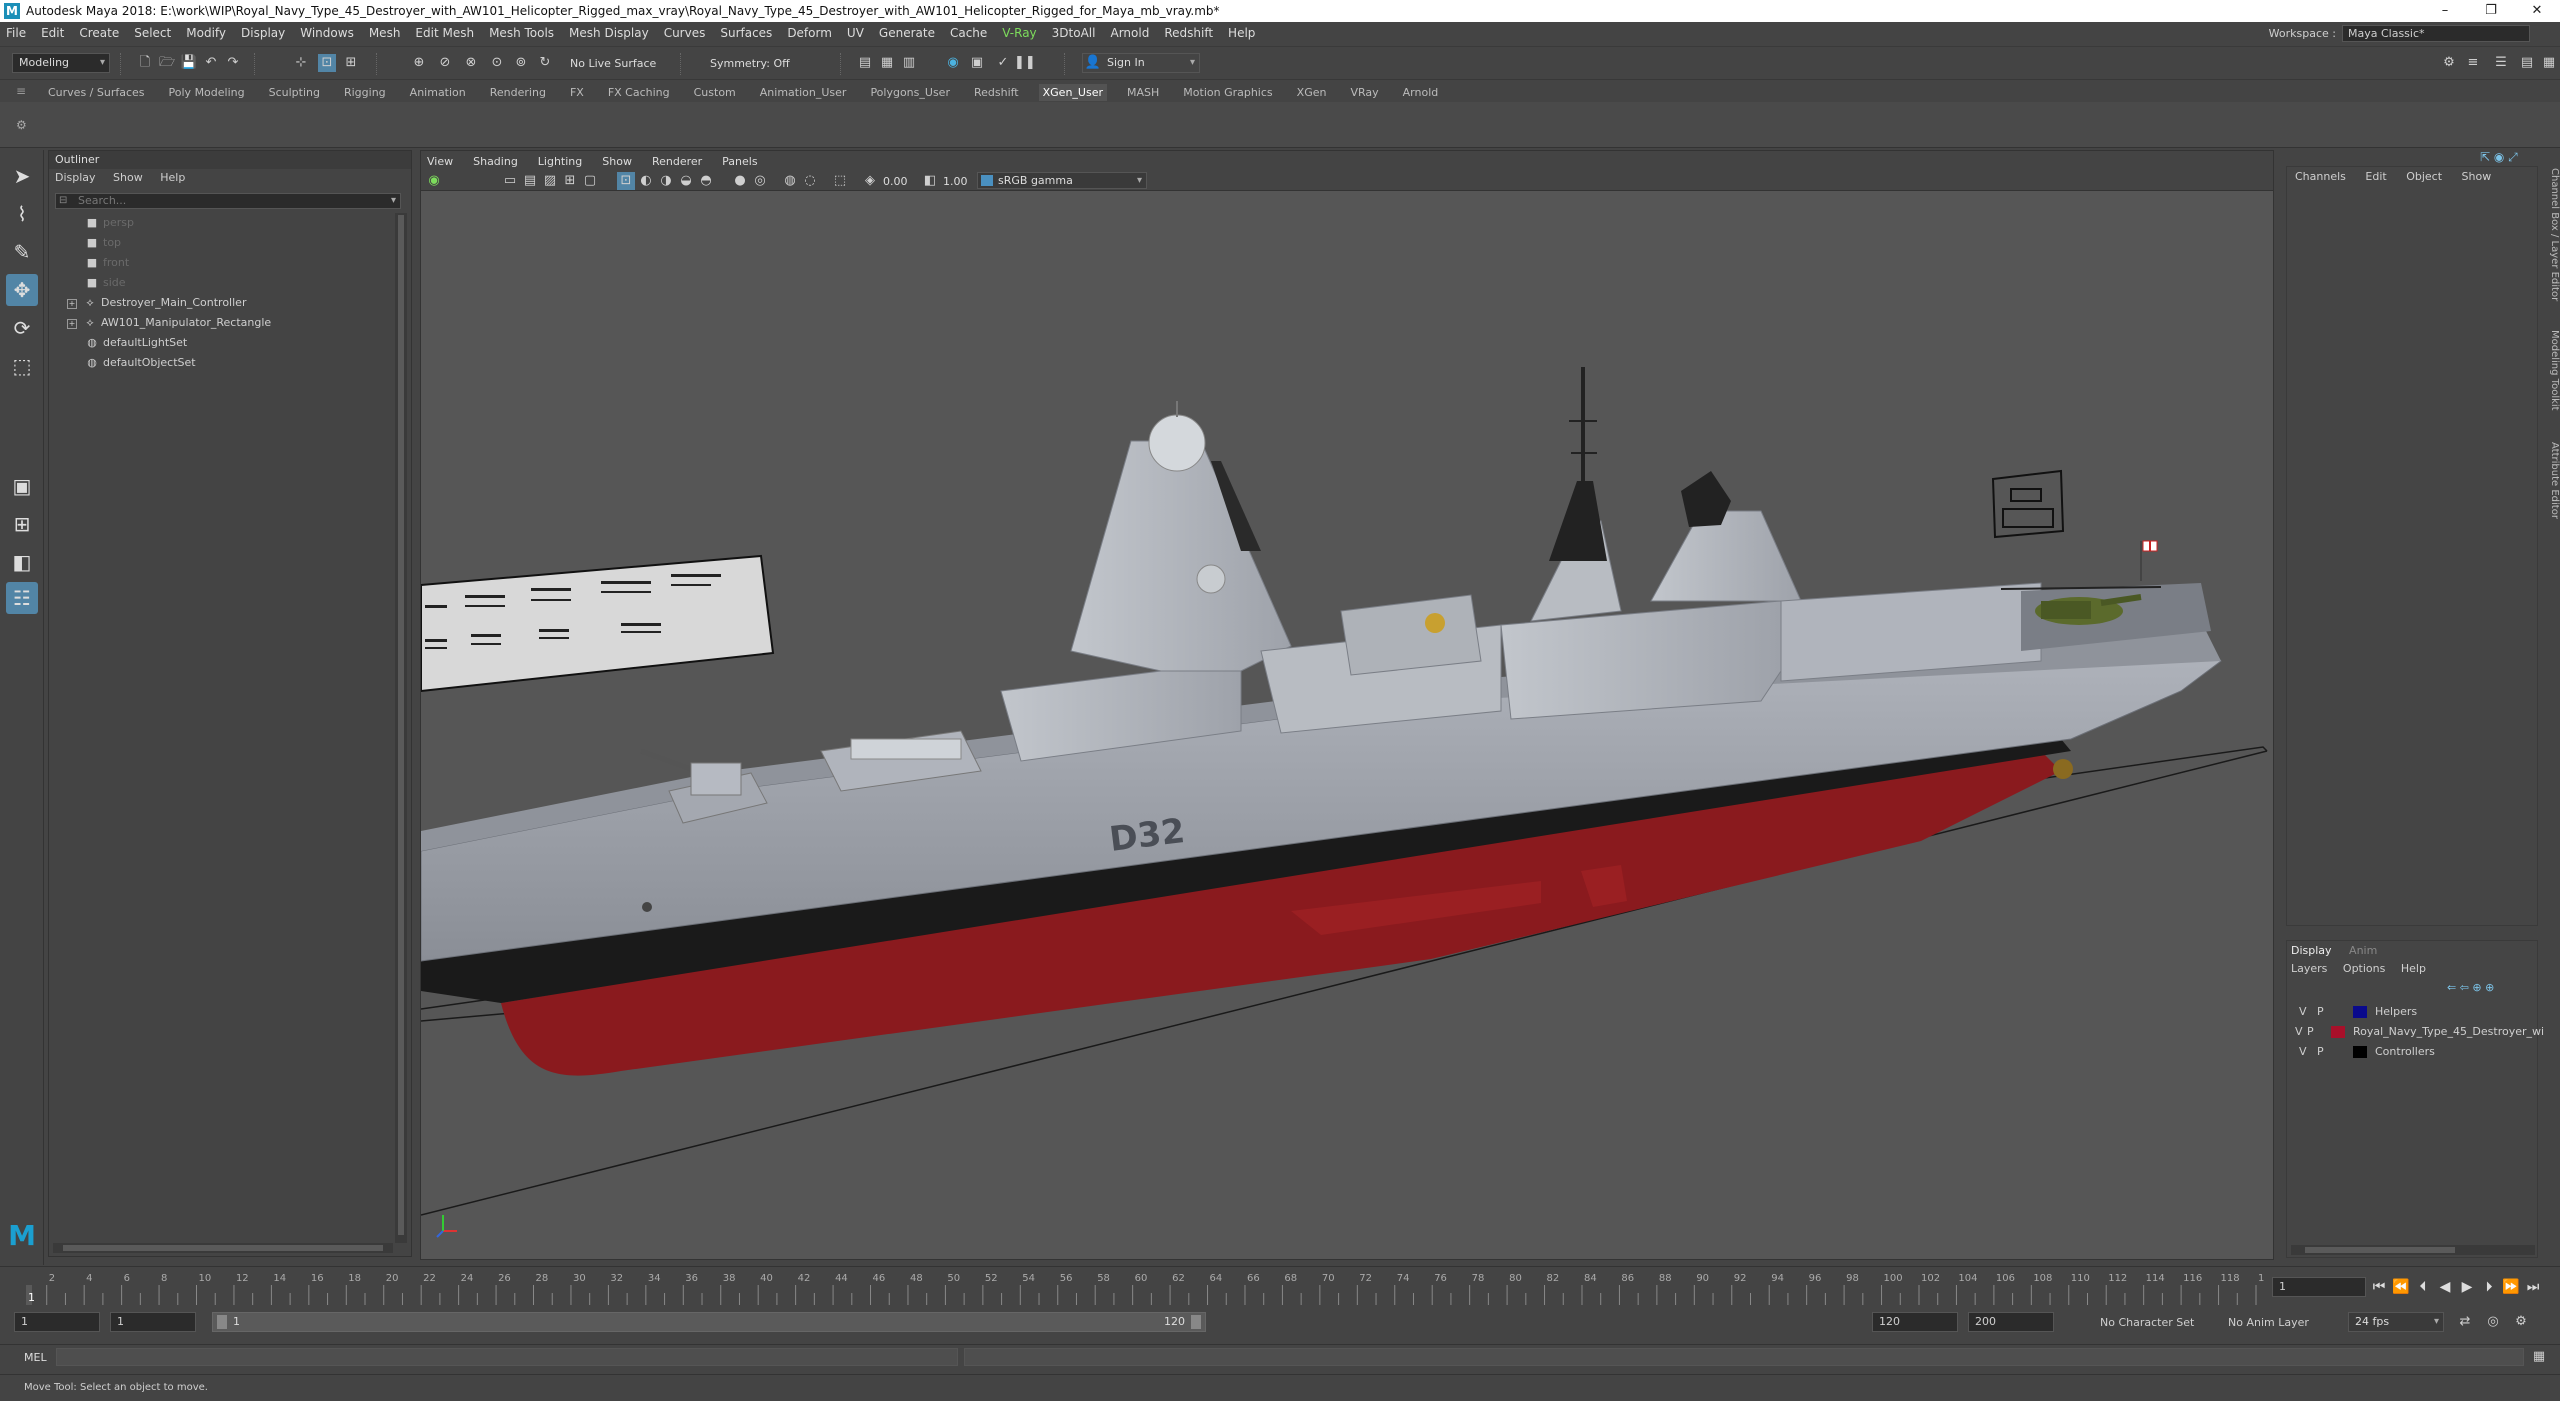 The width and height of the screenshot is (2560, 1401). I want to click on menu-select: Select, so click(152, 33).